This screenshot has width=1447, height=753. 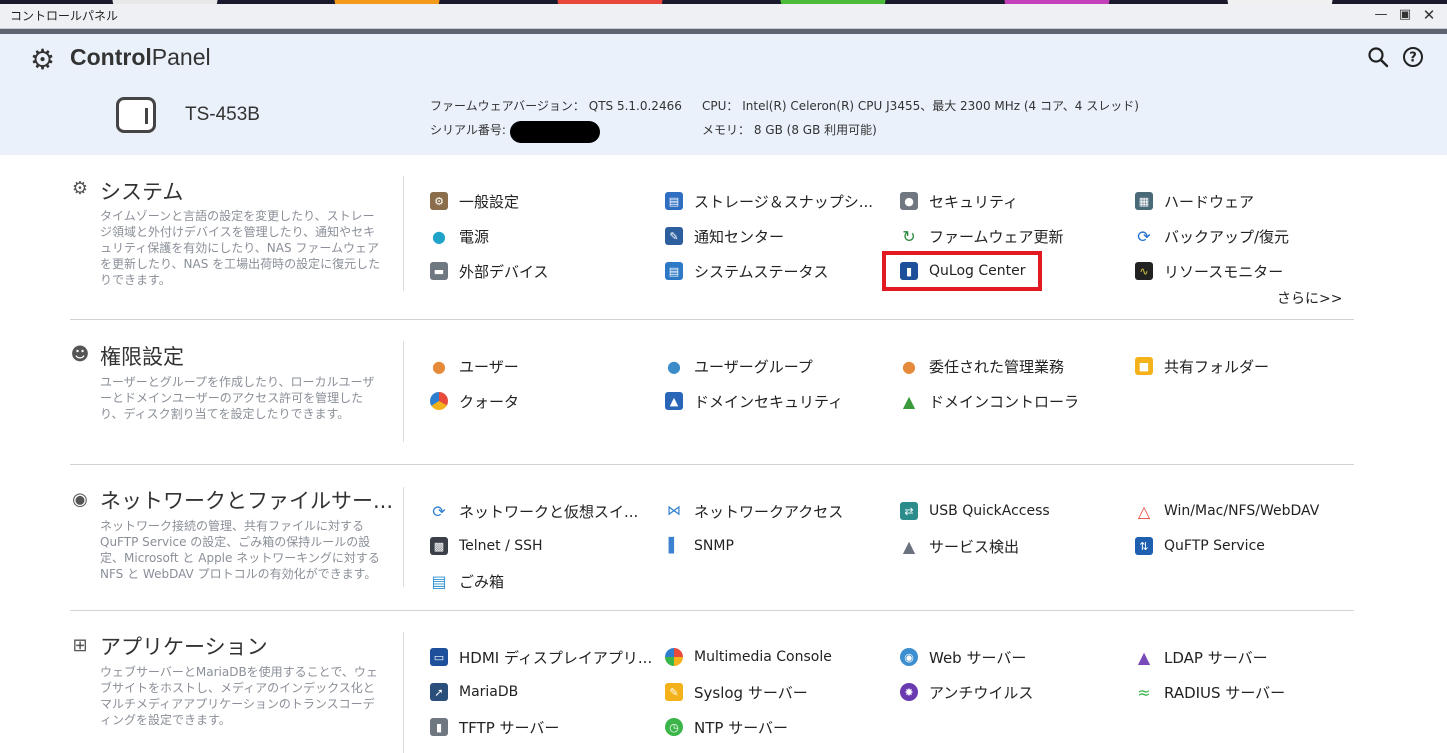 What do you see at coordinates (1378, 57) in the screenshot?
I see `search-icon` at bounding box center [1378, 57].